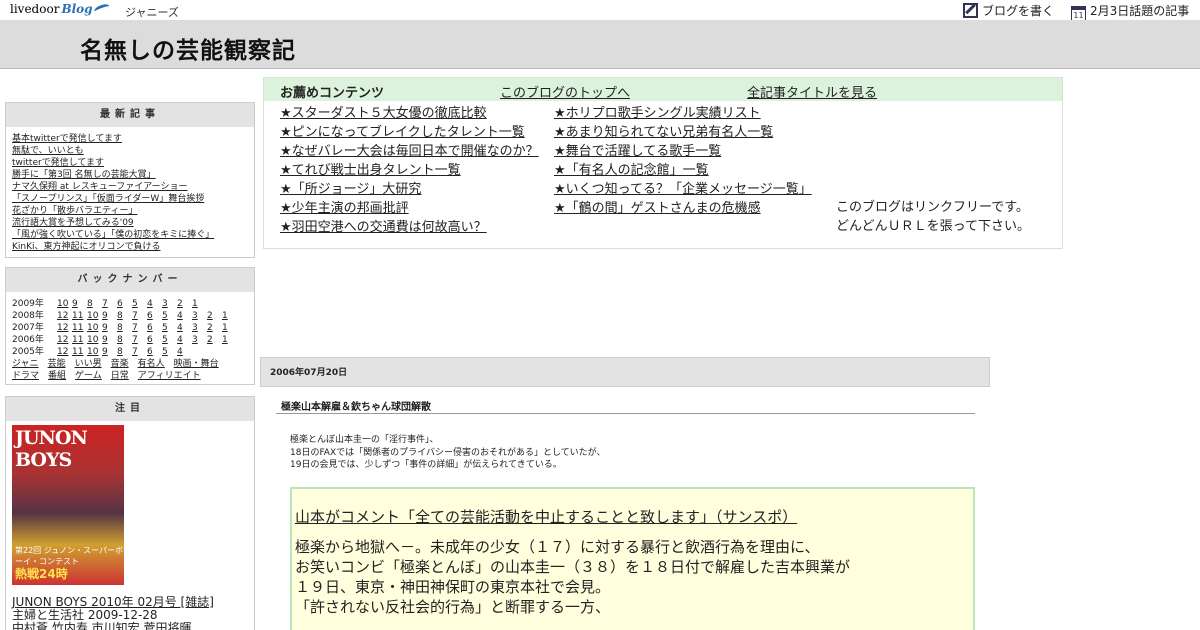 The height and width of the screenshot is (630, 1200). I want to click on recommended-link: ★あまり知られてない兄弟有名人一覧, so click(683, 132).